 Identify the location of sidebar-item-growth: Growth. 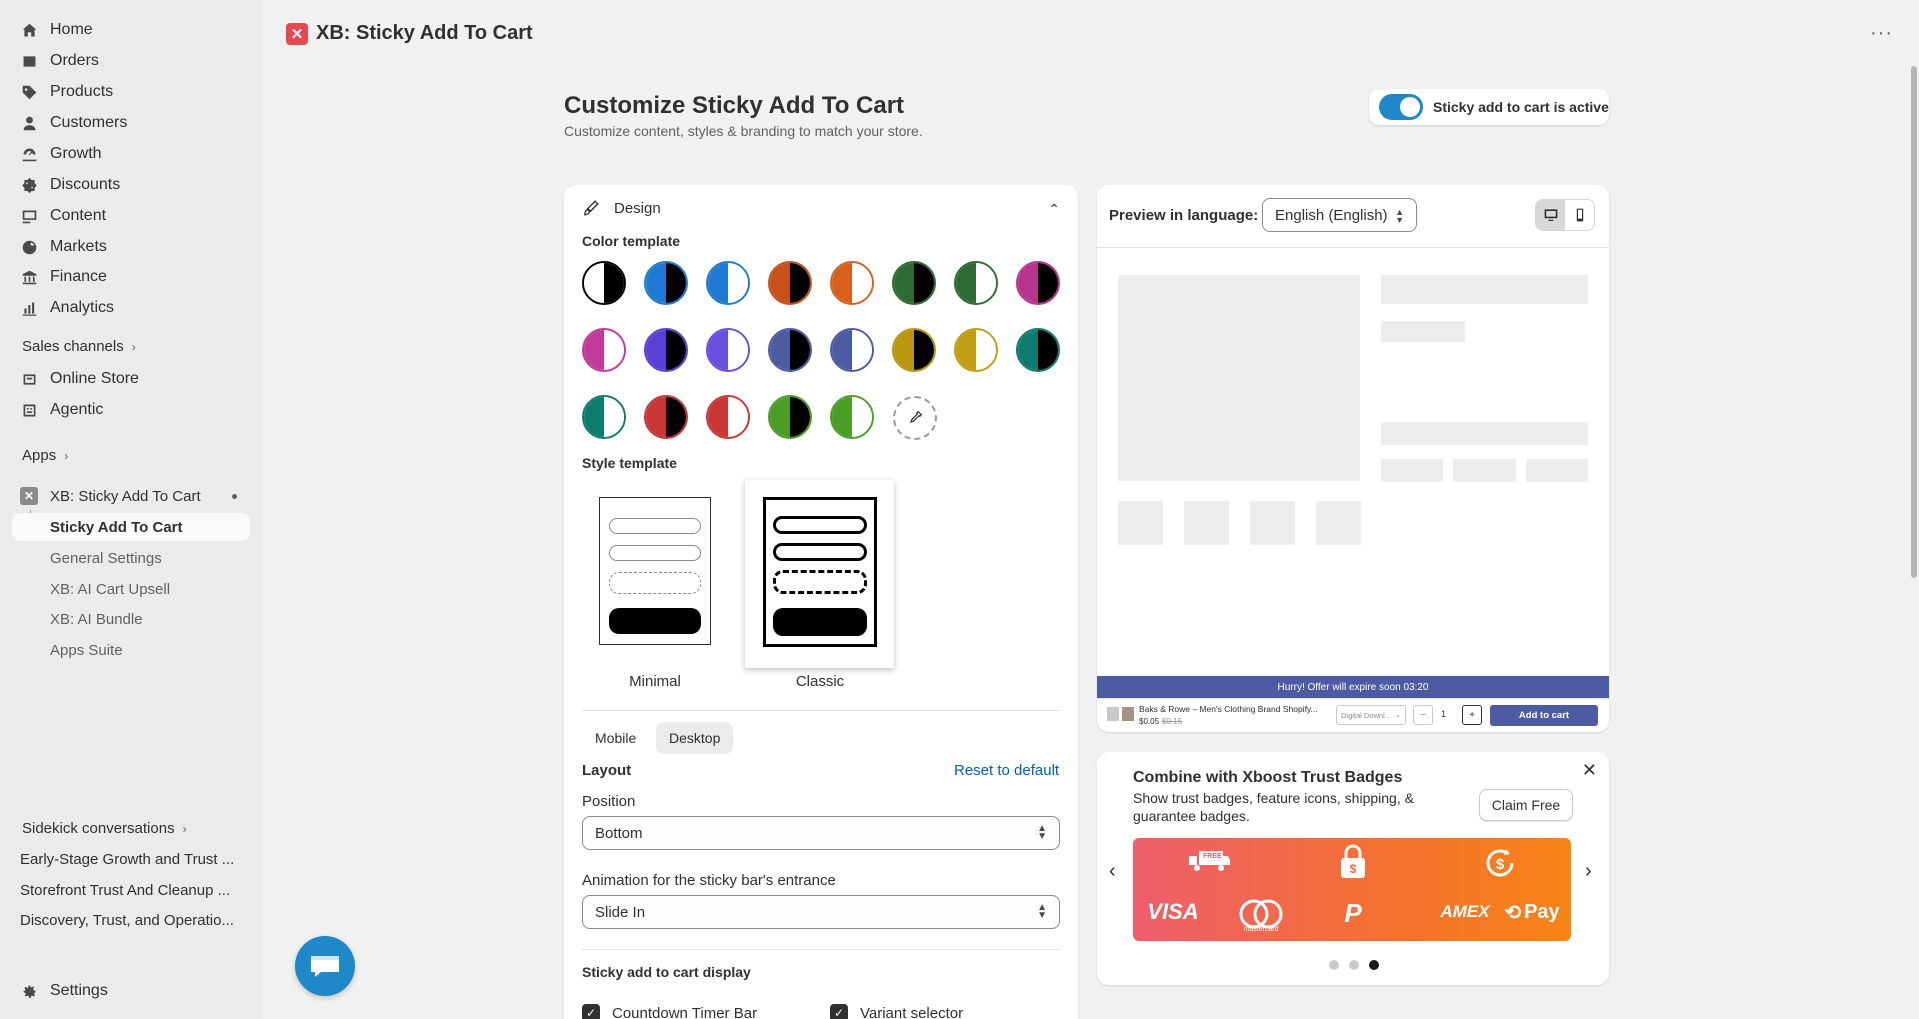
(61, 154).